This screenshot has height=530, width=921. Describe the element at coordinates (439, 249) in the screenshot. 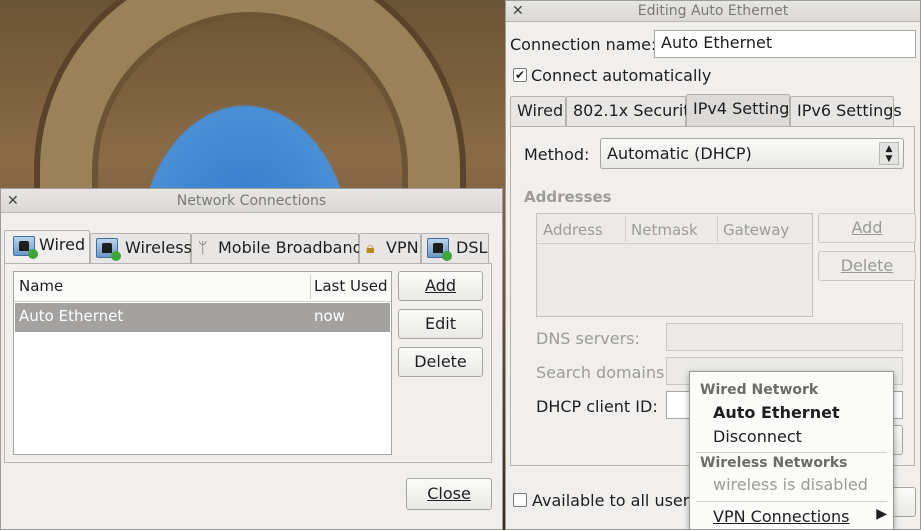

I see `dsl-network-icon` at that location.